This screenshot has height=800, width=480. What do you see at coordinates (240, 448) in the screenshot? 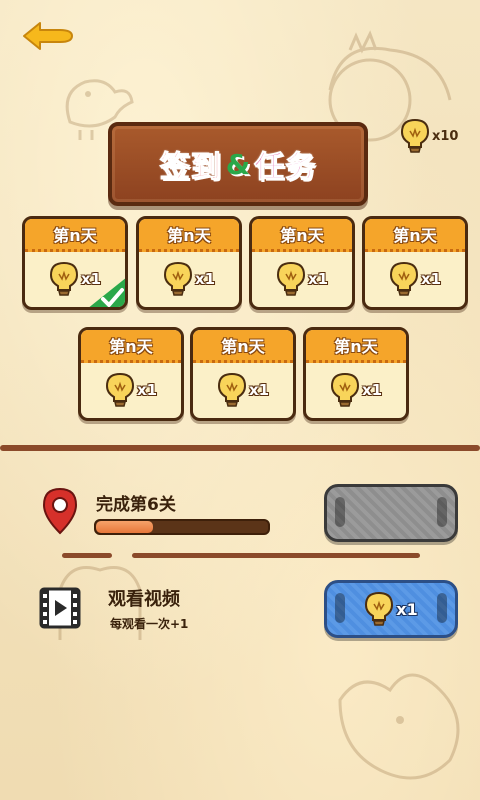
I see `section-divider` at bounding box center [240, 448].